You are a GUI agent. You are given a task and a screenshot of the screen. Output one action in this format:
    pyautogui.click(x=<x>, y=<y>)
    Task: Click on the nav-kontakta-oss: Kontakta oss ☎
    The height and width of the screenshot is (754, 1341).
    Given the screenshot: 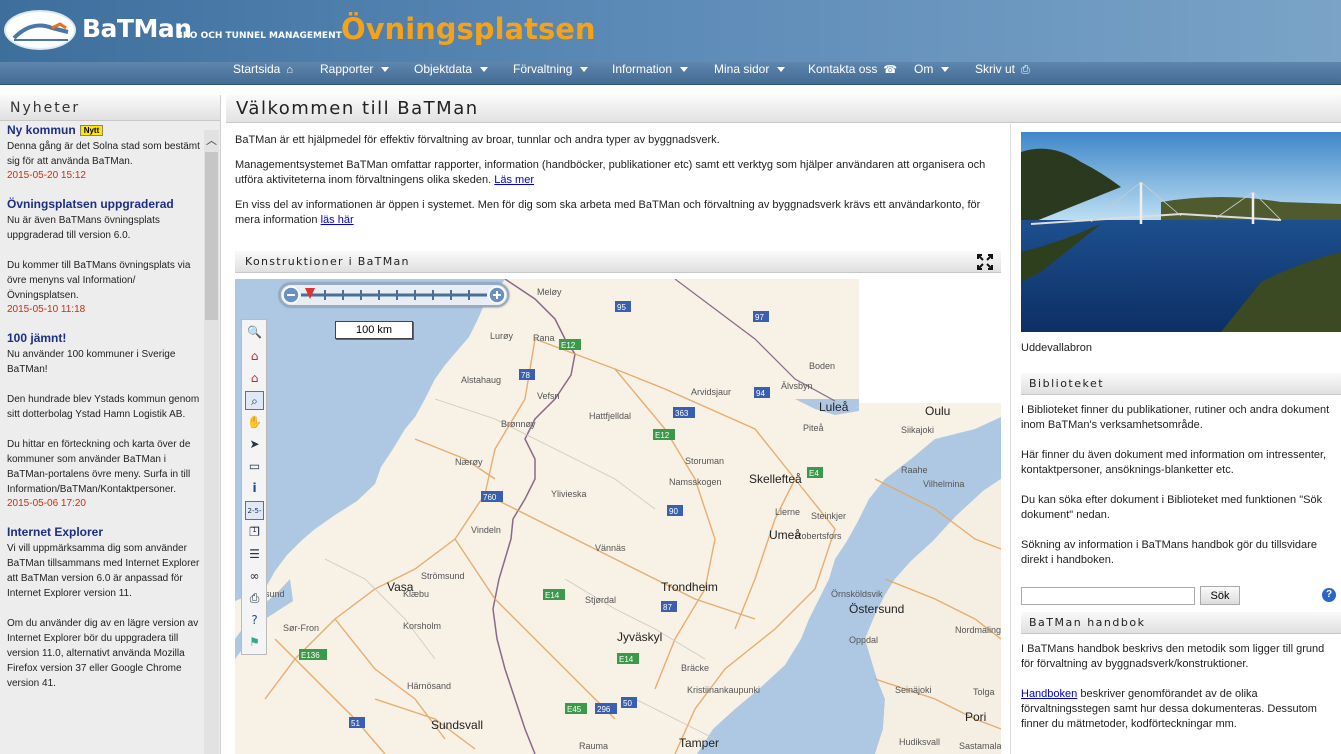 What is the action you would take?
    pyautogui.click(x=852, y=73)
    